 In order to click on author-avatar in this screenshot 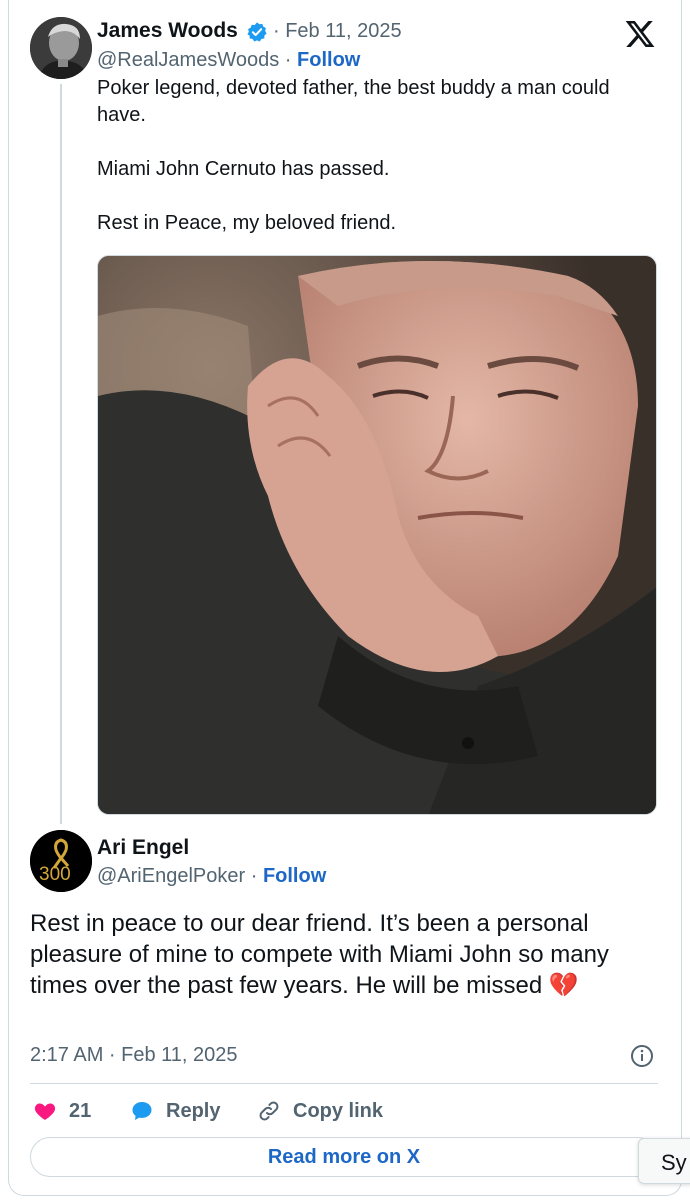, I will do `click(61, 48)`.